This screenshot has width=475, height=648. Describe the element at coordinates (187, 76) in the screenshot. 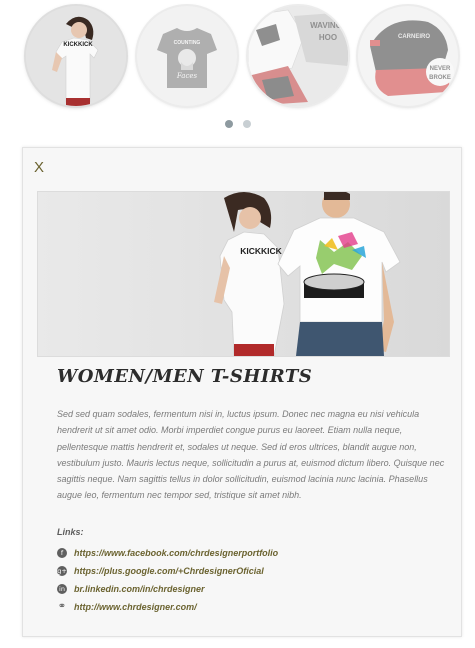

I see `svg-text: Faces` at that location.